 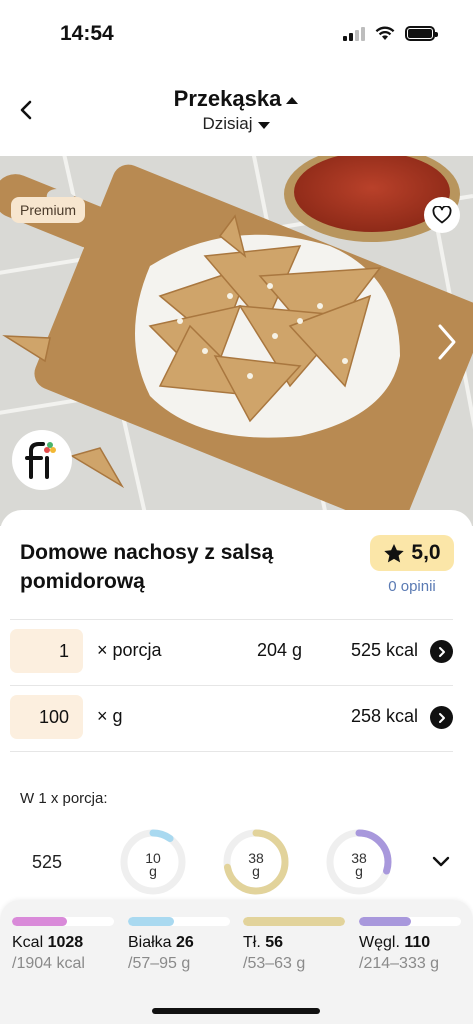 What do you see at coordinates (147, 567) in the screenshot?
I see `recipe-title: Domowe nachosy z salsą pomidorową` at bounding box center [147, 567].